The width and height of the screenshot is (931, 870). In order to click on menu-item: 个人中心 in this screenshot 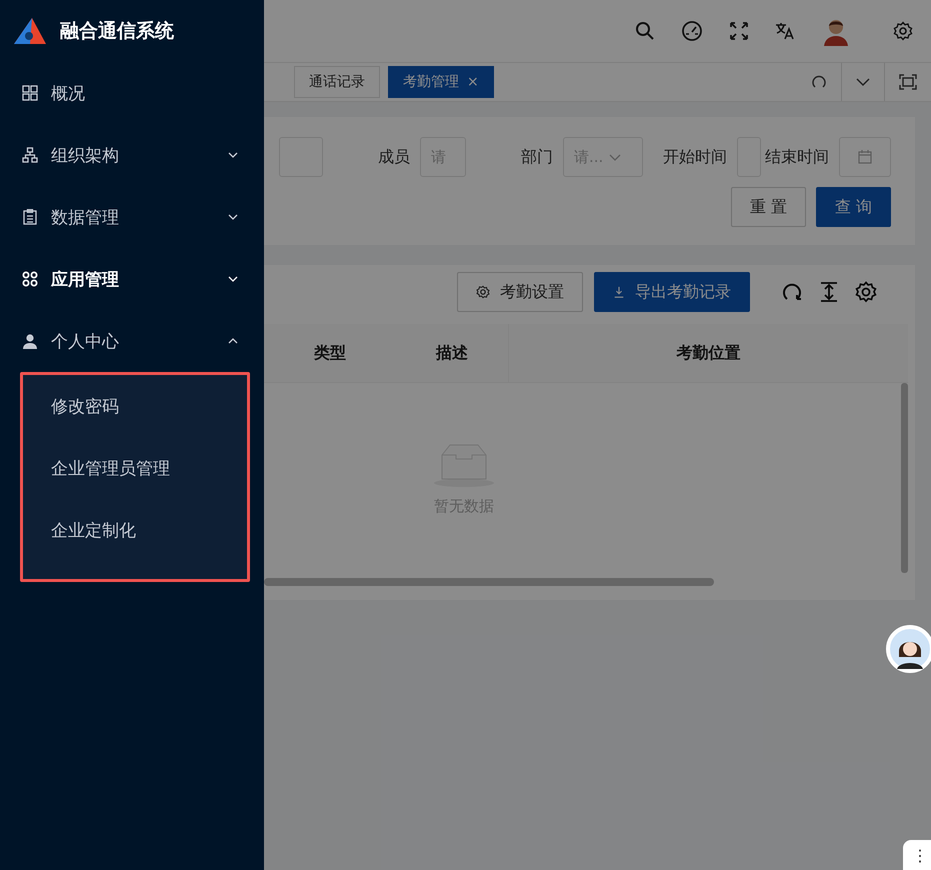, I will do `click(132, 341)`.